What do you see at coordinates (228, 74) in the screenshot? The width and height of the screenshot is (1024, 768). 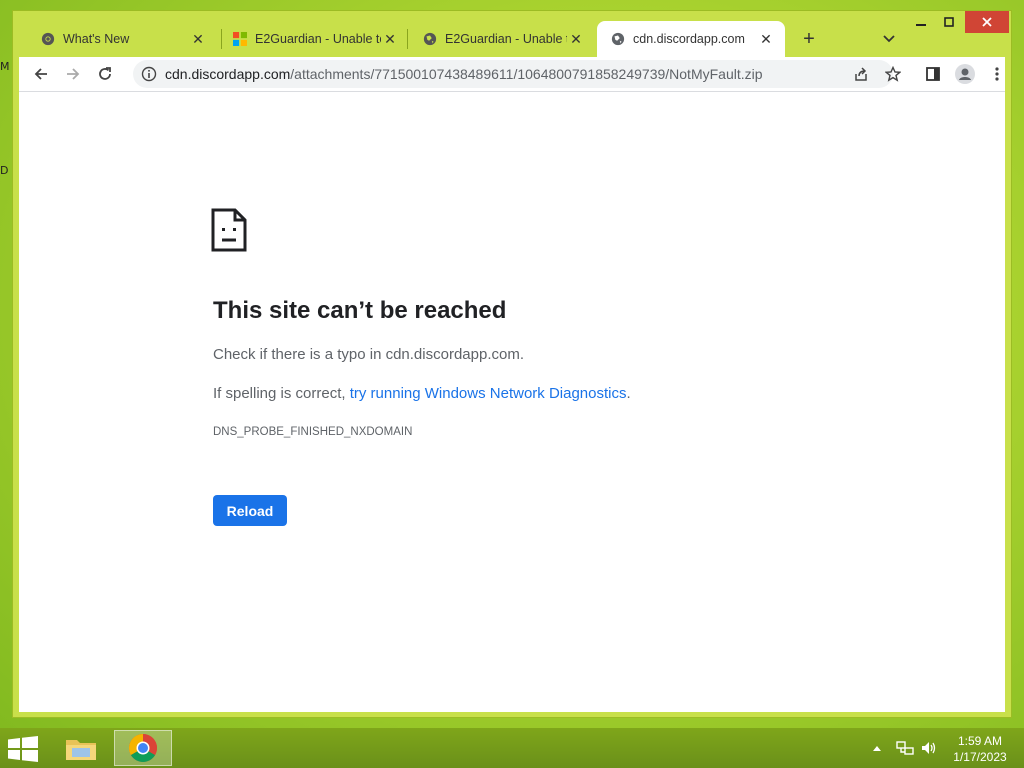 I see `url-host: cdn.discordapp.com` at bounding box center [228, 74].